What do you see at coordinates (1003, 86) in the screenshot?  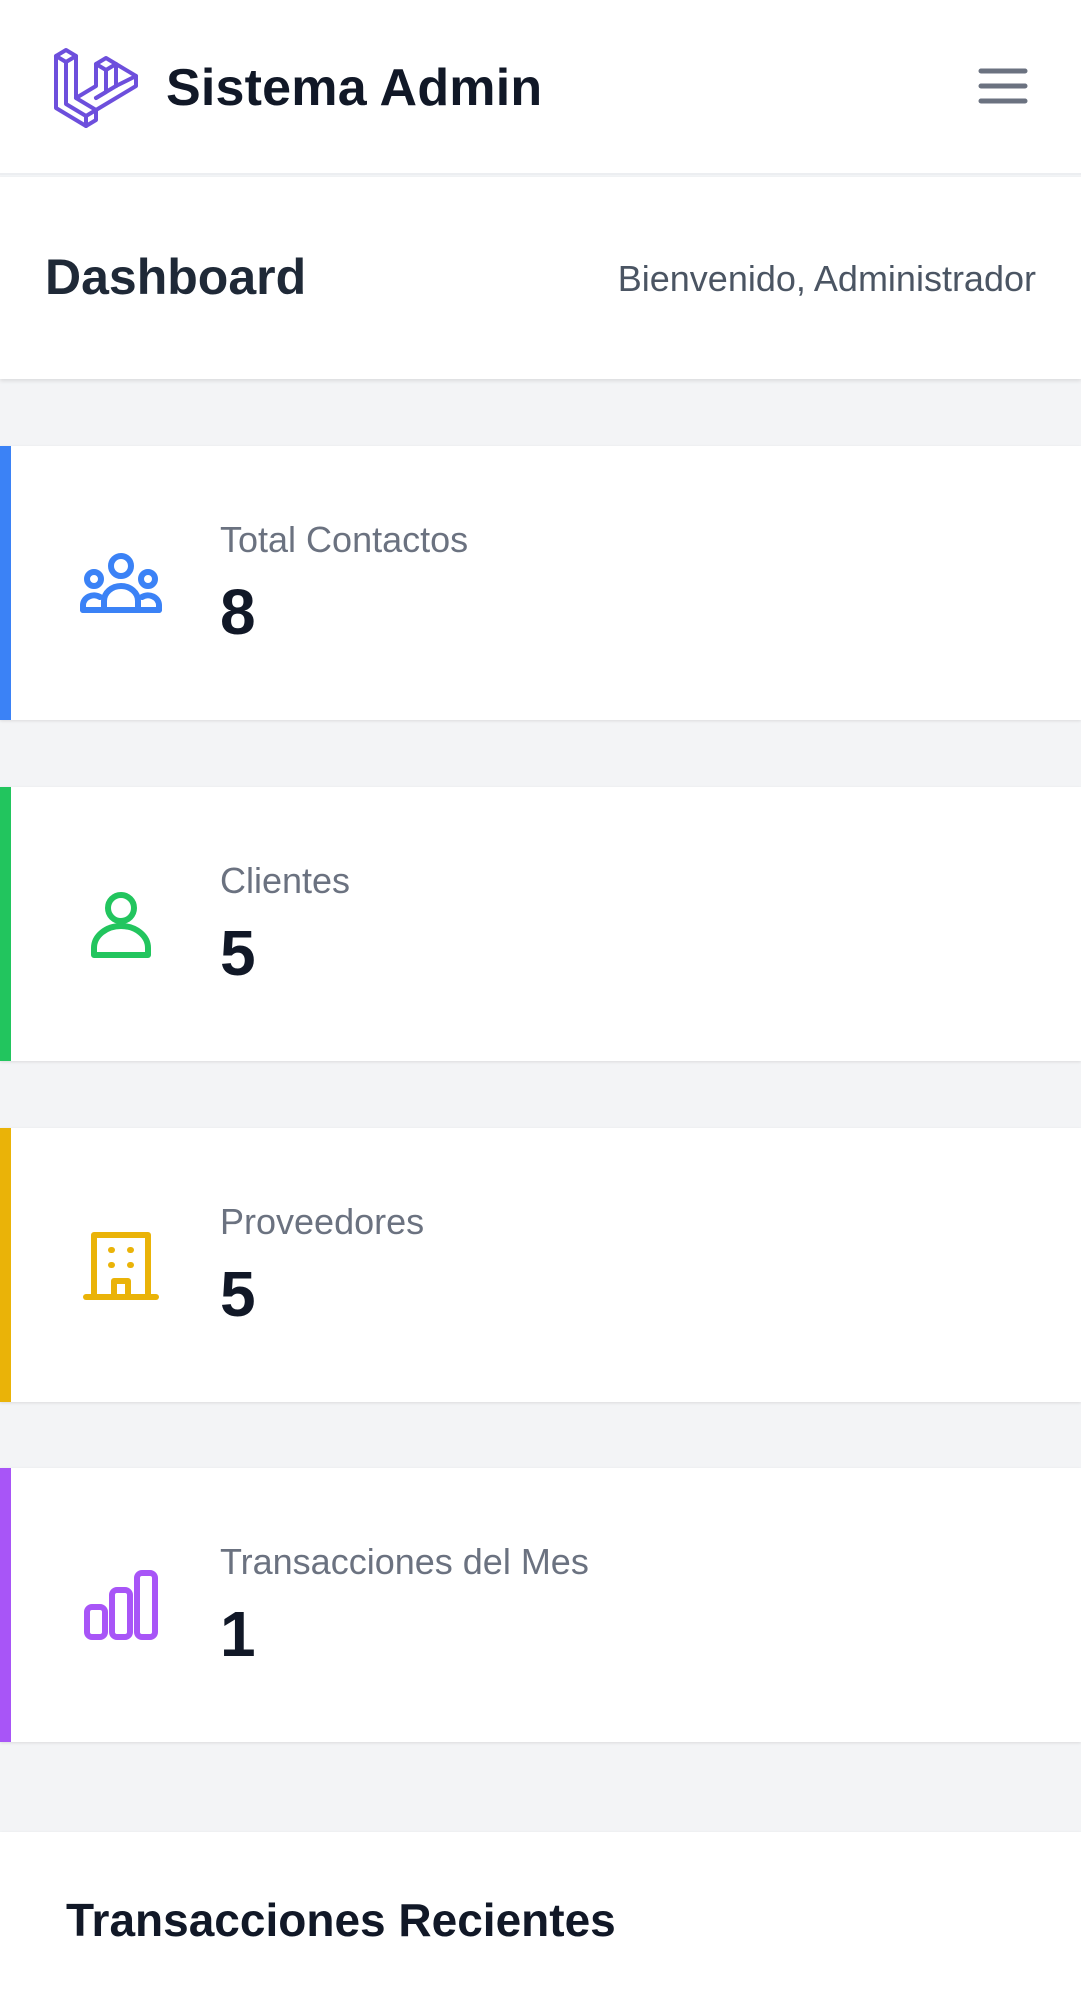 I see `hamburger-menu-icon` at bounding box center [1003, 86].